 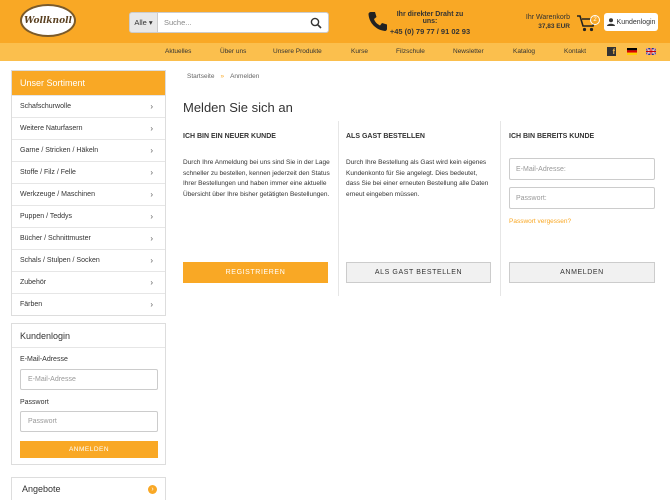 I want to click on password-placeholder: Passwort:, so click(x=531, y=198).